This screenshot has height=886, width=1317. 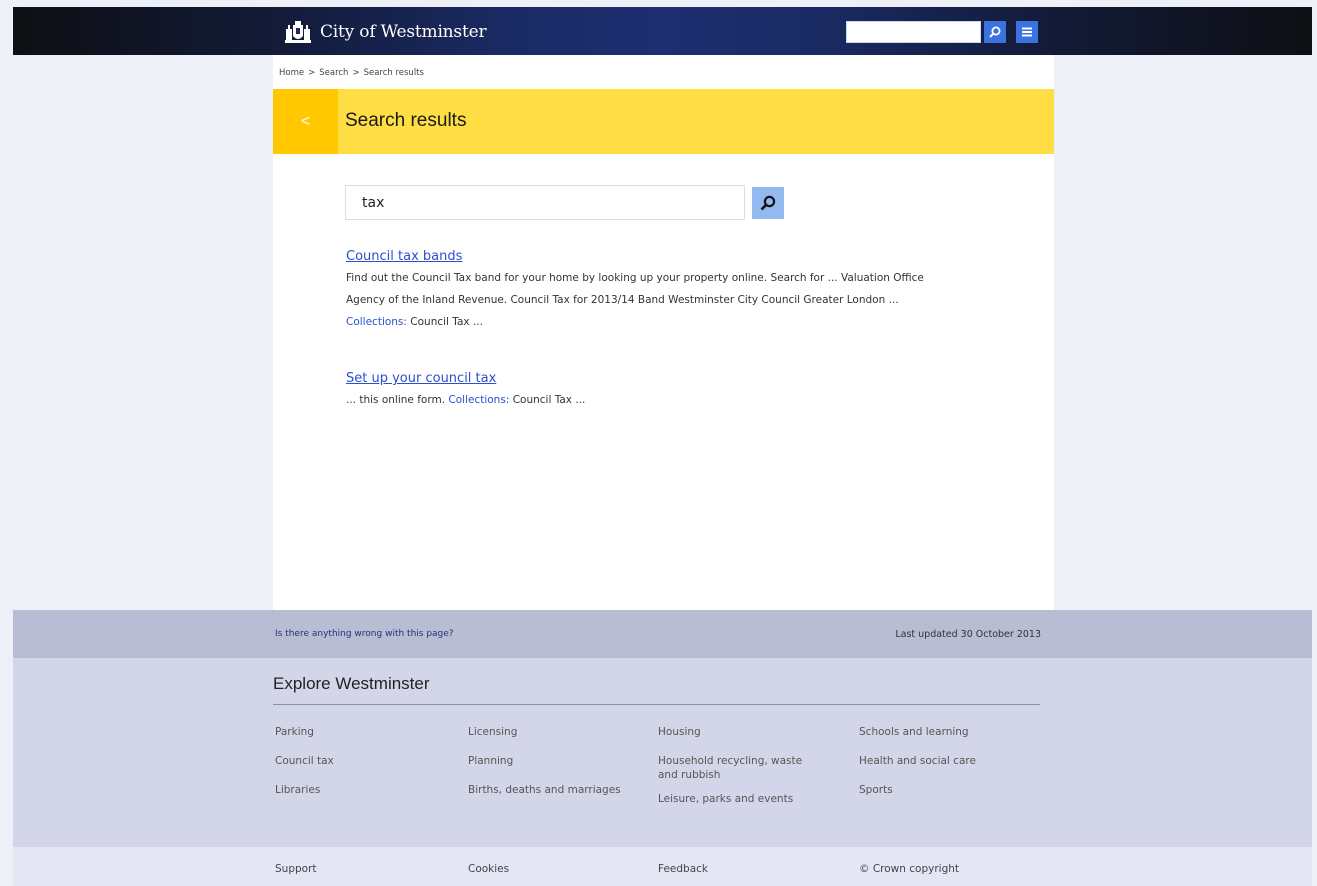 What do you see at coordinates (291, 73) in the screenshot?
I see `breadcrumb-home: Home` at bounding box center [291, 73].